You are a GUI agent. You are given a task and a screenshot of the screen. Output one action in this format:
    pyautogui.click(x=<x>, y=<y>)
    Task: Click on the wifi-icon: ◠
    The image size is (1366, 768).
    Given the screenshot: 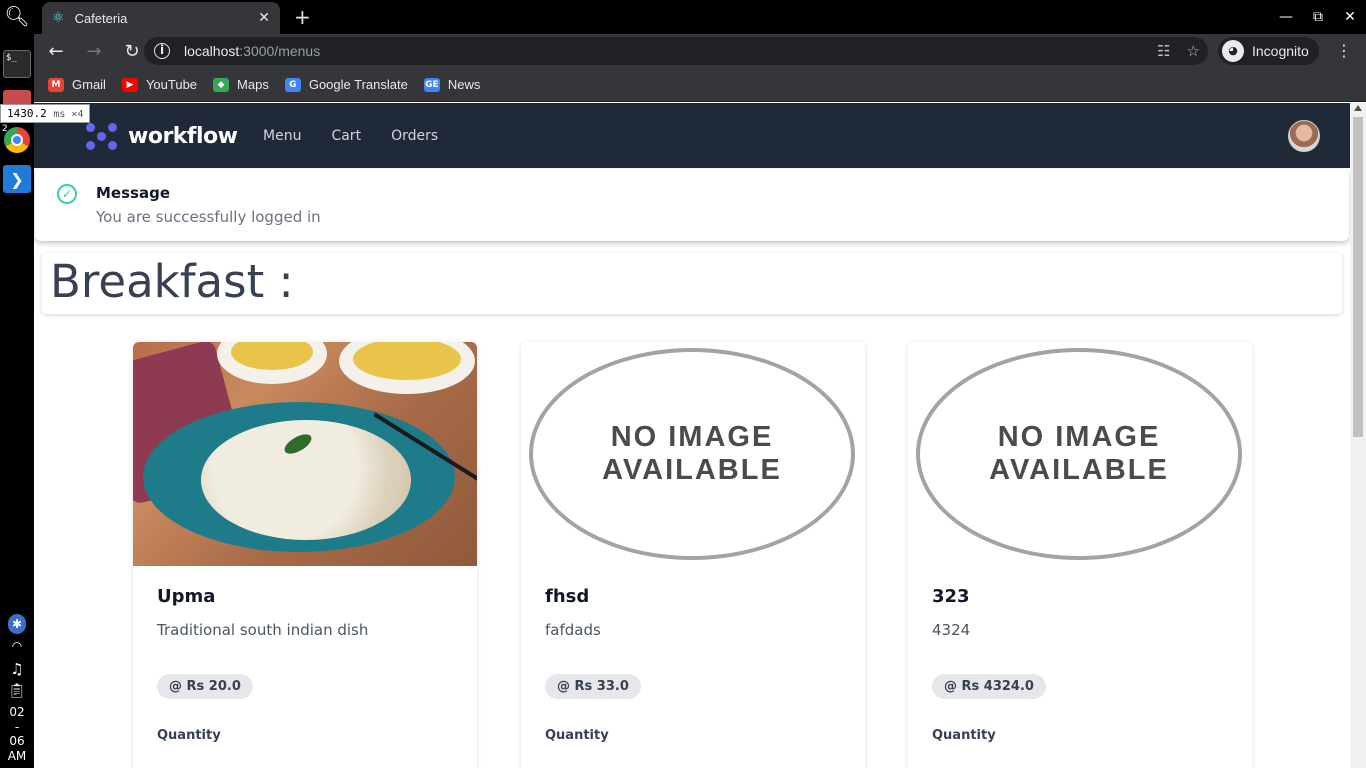 What is the action you would take?
    pyautogui.click(x=17, y=646)
    